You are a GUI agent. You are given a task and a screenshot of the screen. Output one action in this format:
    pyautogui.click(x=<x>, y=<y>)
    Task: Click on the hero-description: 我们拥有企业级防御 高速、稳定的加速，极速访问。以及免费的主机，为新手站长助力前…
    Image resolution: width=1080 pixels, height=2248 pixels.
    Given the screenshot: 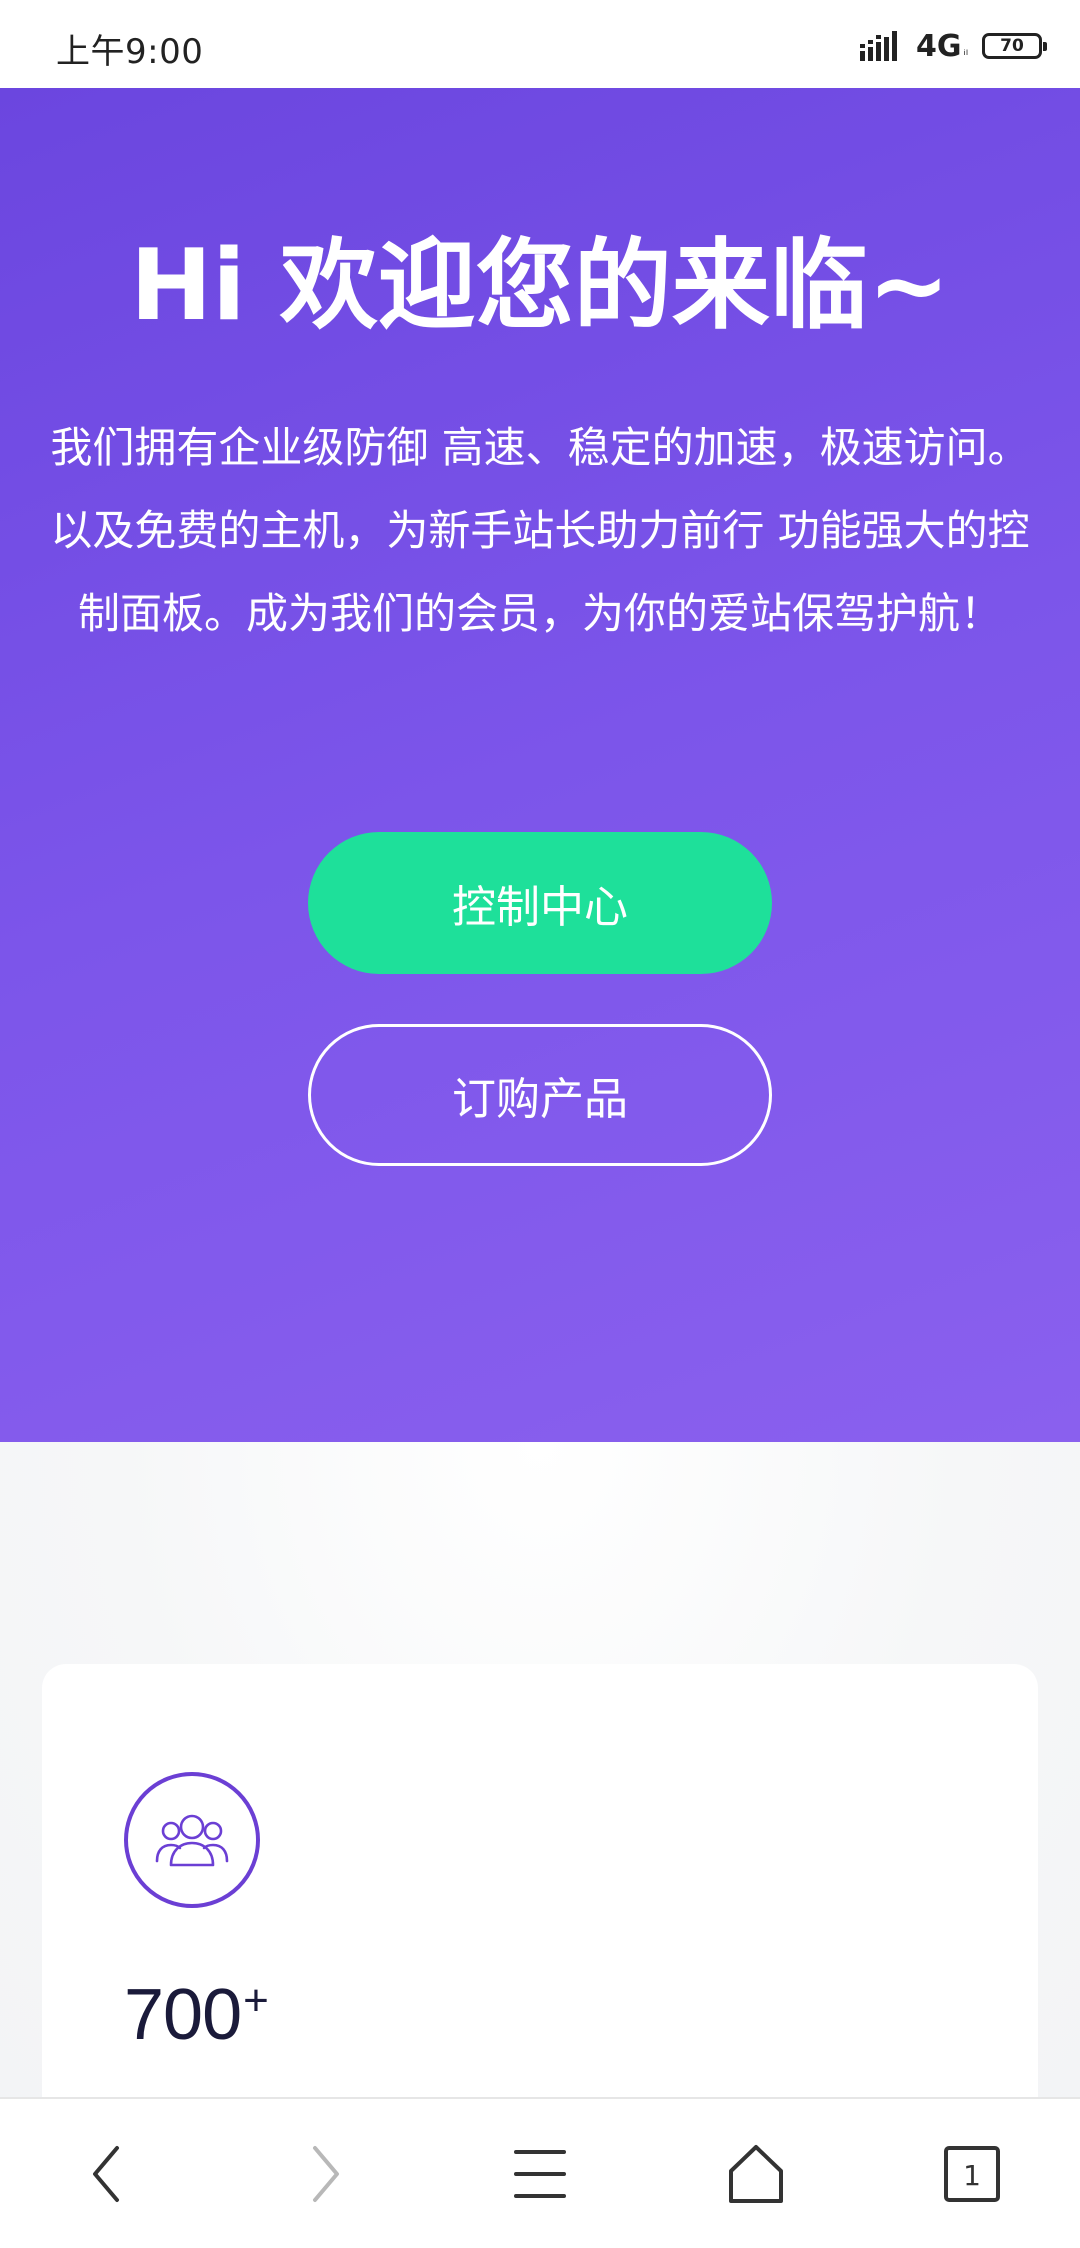 What is the action you would take?
    pyautogui.click(x=540, y=530)
    